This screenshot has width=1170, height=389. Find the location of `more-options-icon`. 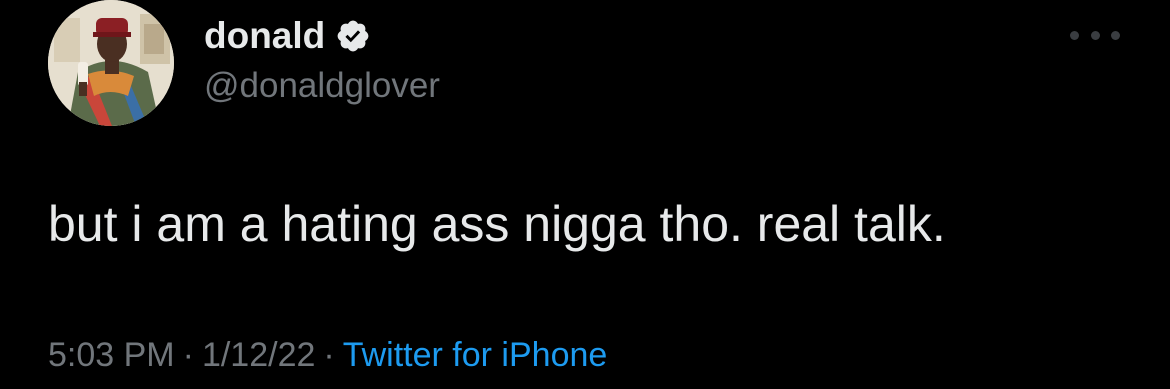

more-options-icon is located at coordinates (1095, 35).